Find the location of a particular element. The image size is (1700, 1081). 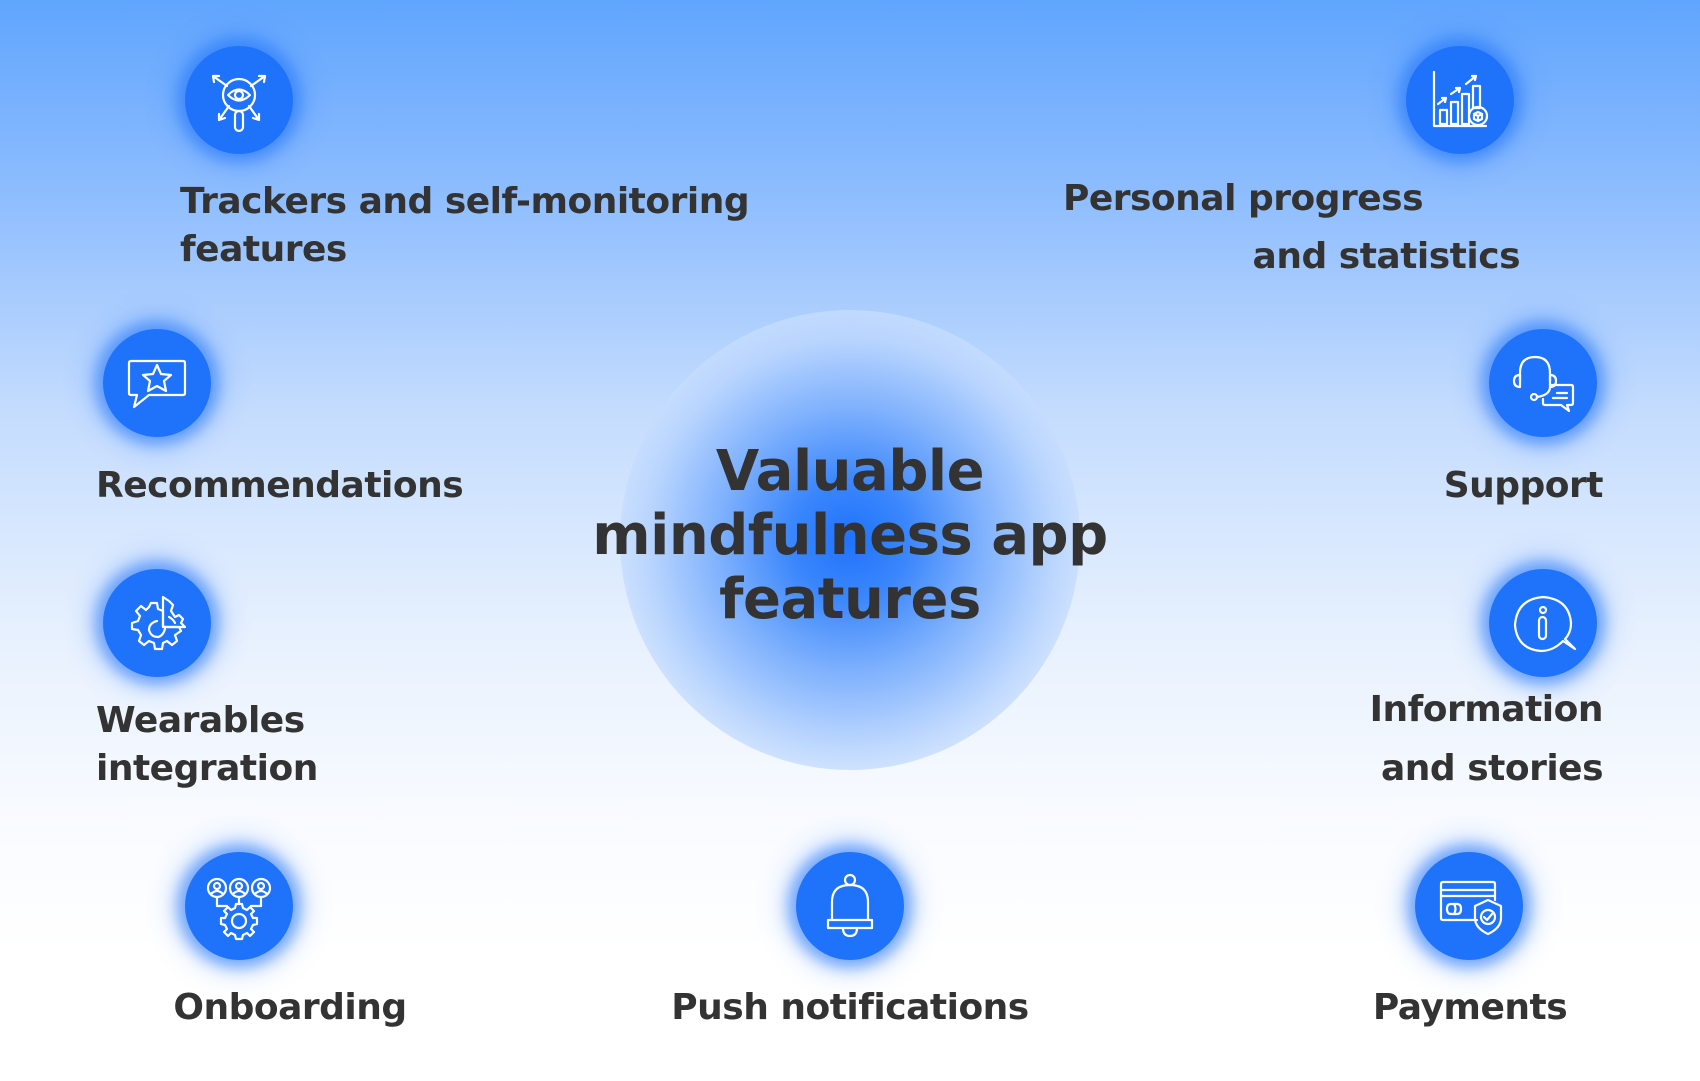

label-line: Recommendations is located at coordinates (280, 485).